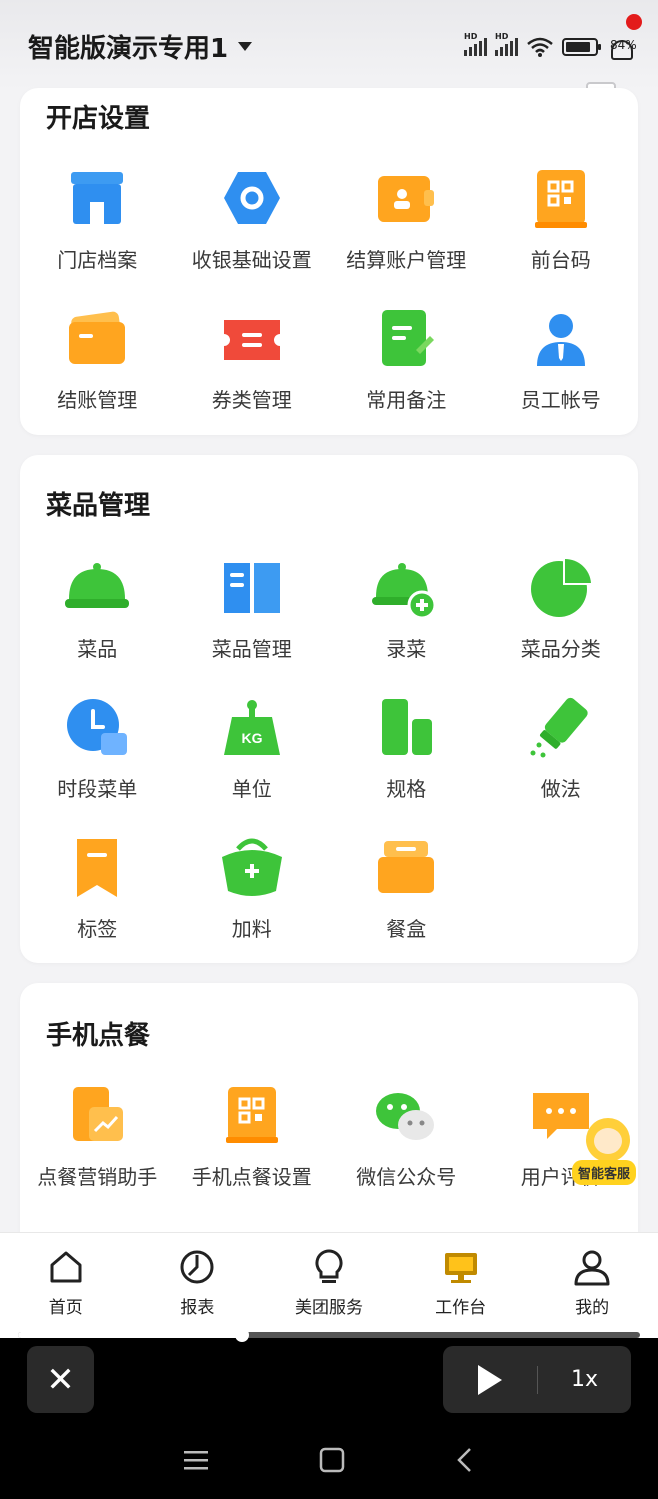 The height and width of the screenshot is (1499, 658). What do you see at coordinates (252, 905) in the screenshot?
I see `grid-item-toppings: 加料` at bounding box center [252, 905].